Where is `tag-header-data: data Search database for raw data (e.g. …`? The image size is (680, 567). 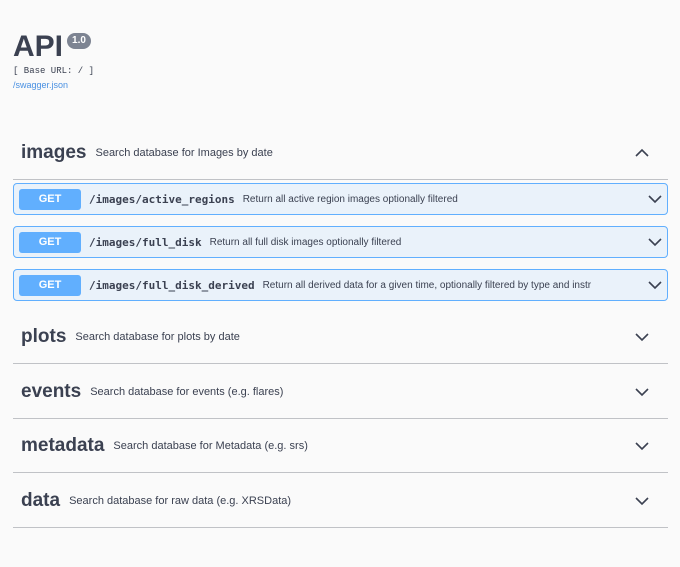
tag-header-data: data Search database for raw data (e.g. … is located at coordinates (340, 501).